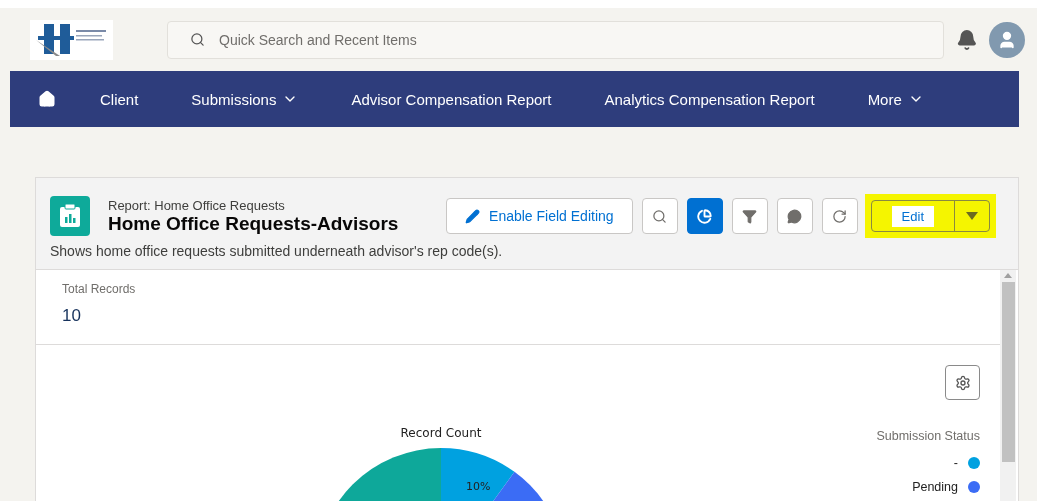  What do you see at coordinates (555, 39) in the screenshot?
I see `search-field: Quick Search and Recent Items` at bounding box center [555, 39].